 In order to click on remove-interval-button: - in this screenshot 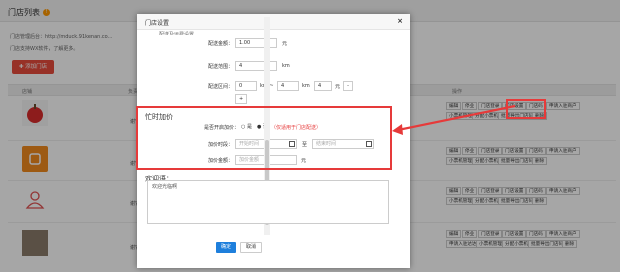, I will do `click(348, 86)`.